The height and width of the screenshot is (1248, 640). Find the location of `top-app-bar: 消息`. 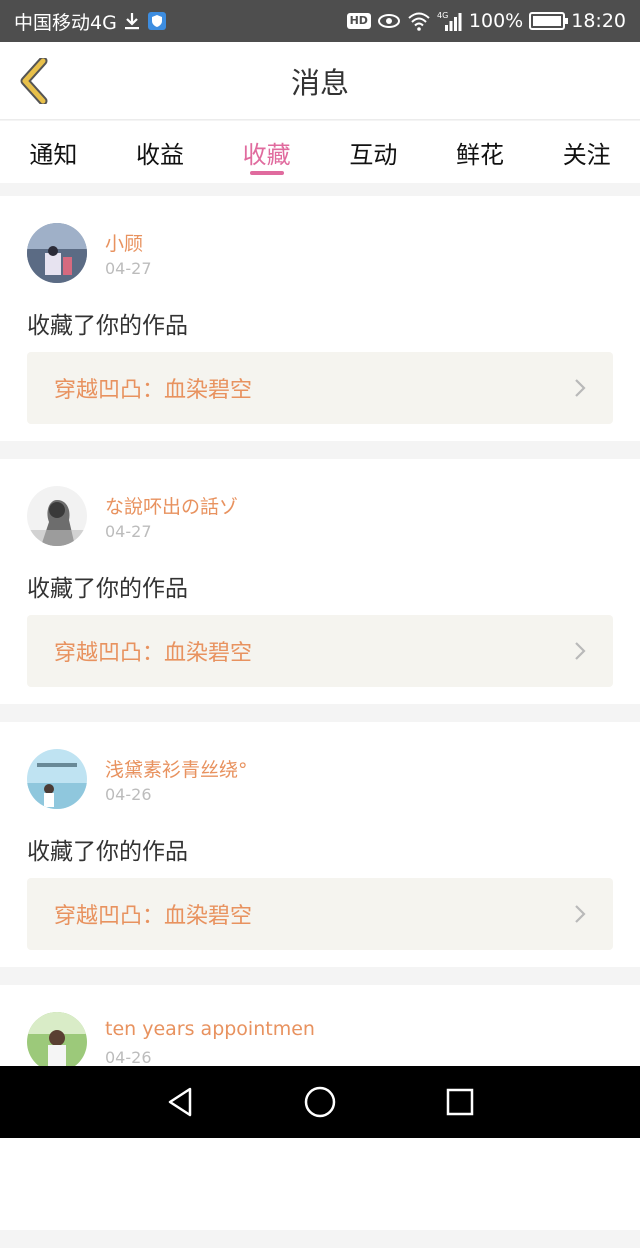

top-app-bar: 消息 is located at coordinates (320, 81).